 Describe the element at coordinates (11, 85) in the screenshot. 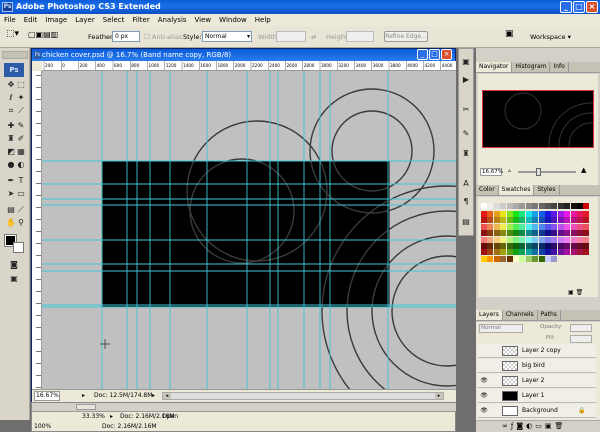

I see `move-tool-icon: ✥` at that location.